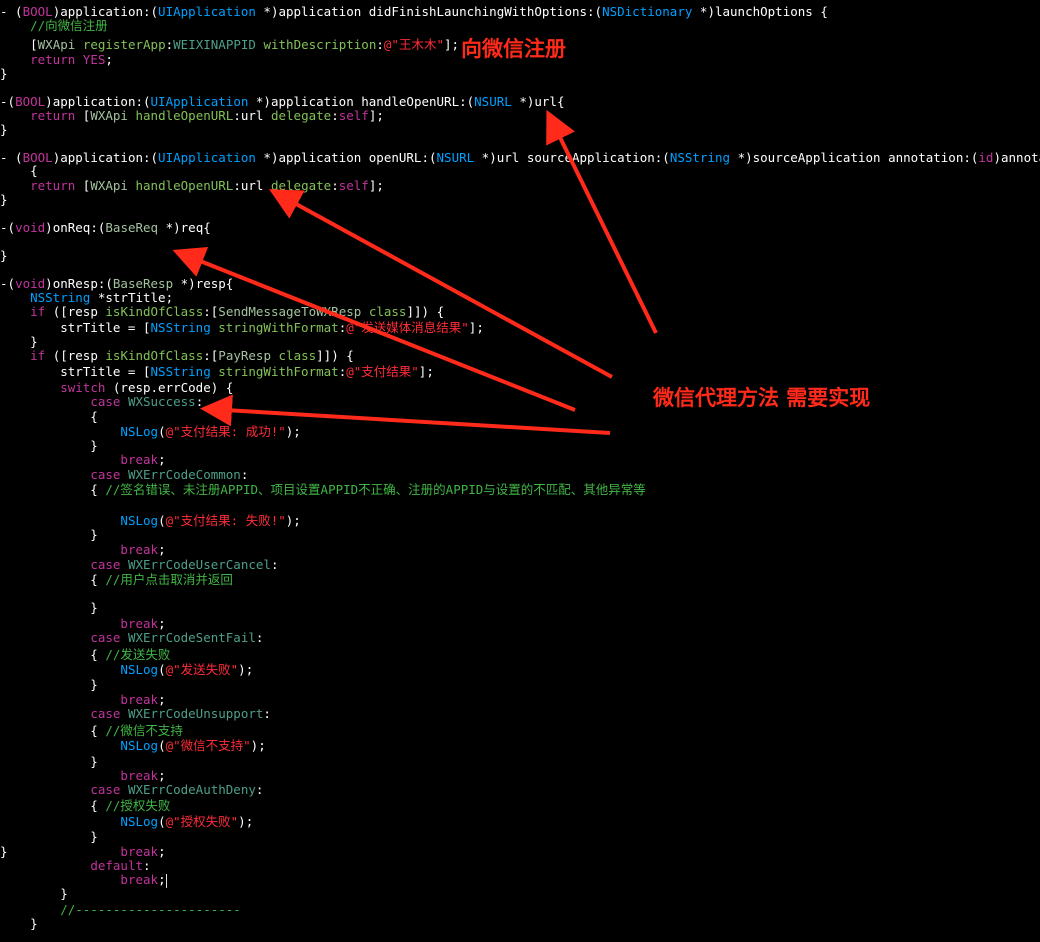 The image size is (1040, 942). Describe the element at coordinates (405, 414) in the screenshot. I see `arrow-to-onResp-switch` at that location.